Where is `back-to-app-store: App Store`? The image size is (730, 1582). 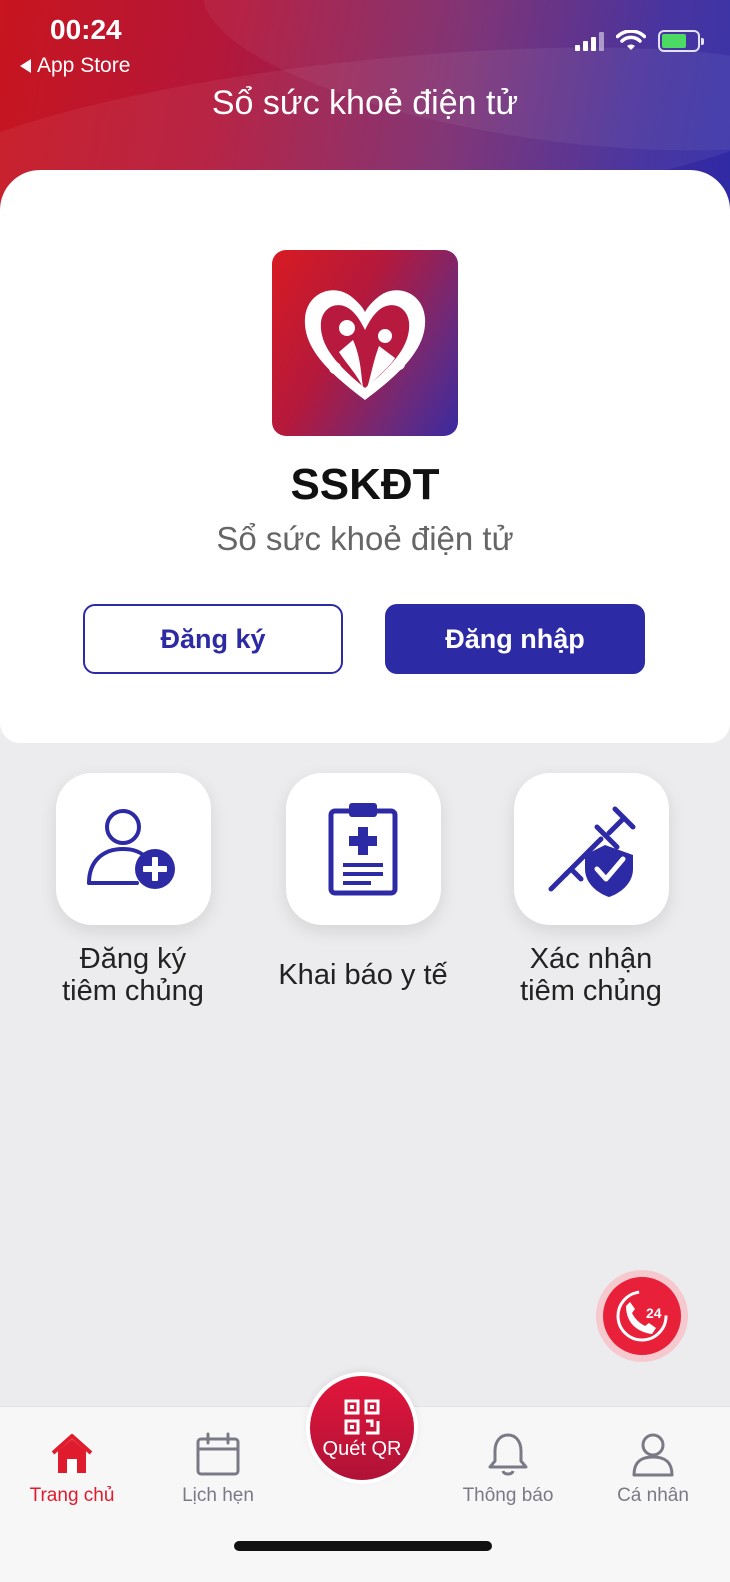
back-to-app-store: App Store is located at coordinates (75, 66).